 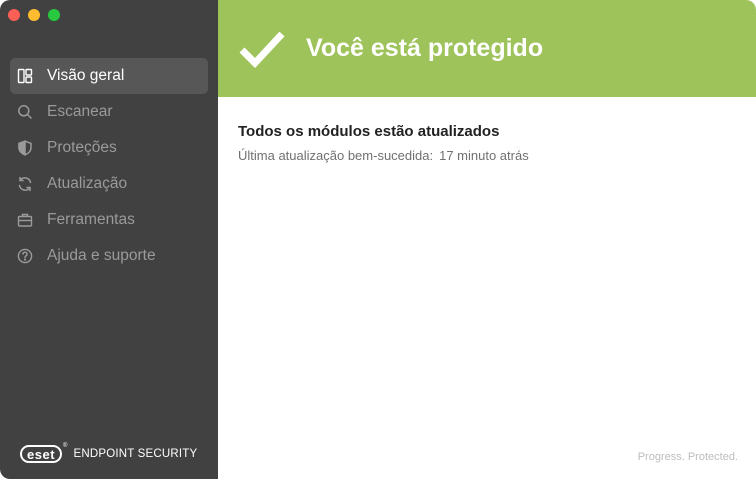 What do you see at coordinates (80, 111) in the screenshot?
I see `sidebar-item-label: Escanear` at bounding box center [80, 111].